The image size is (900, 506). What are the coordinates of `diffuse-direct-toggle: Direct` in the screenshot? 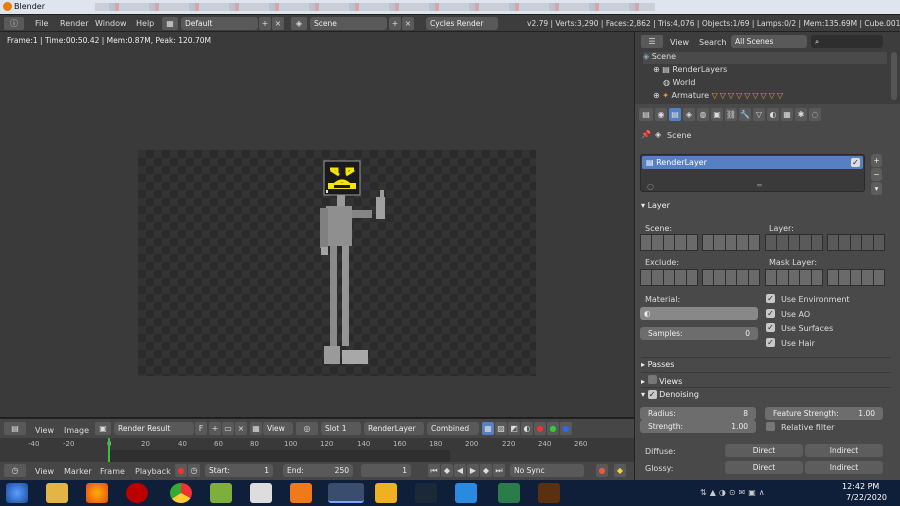 It's located at (764, 450).